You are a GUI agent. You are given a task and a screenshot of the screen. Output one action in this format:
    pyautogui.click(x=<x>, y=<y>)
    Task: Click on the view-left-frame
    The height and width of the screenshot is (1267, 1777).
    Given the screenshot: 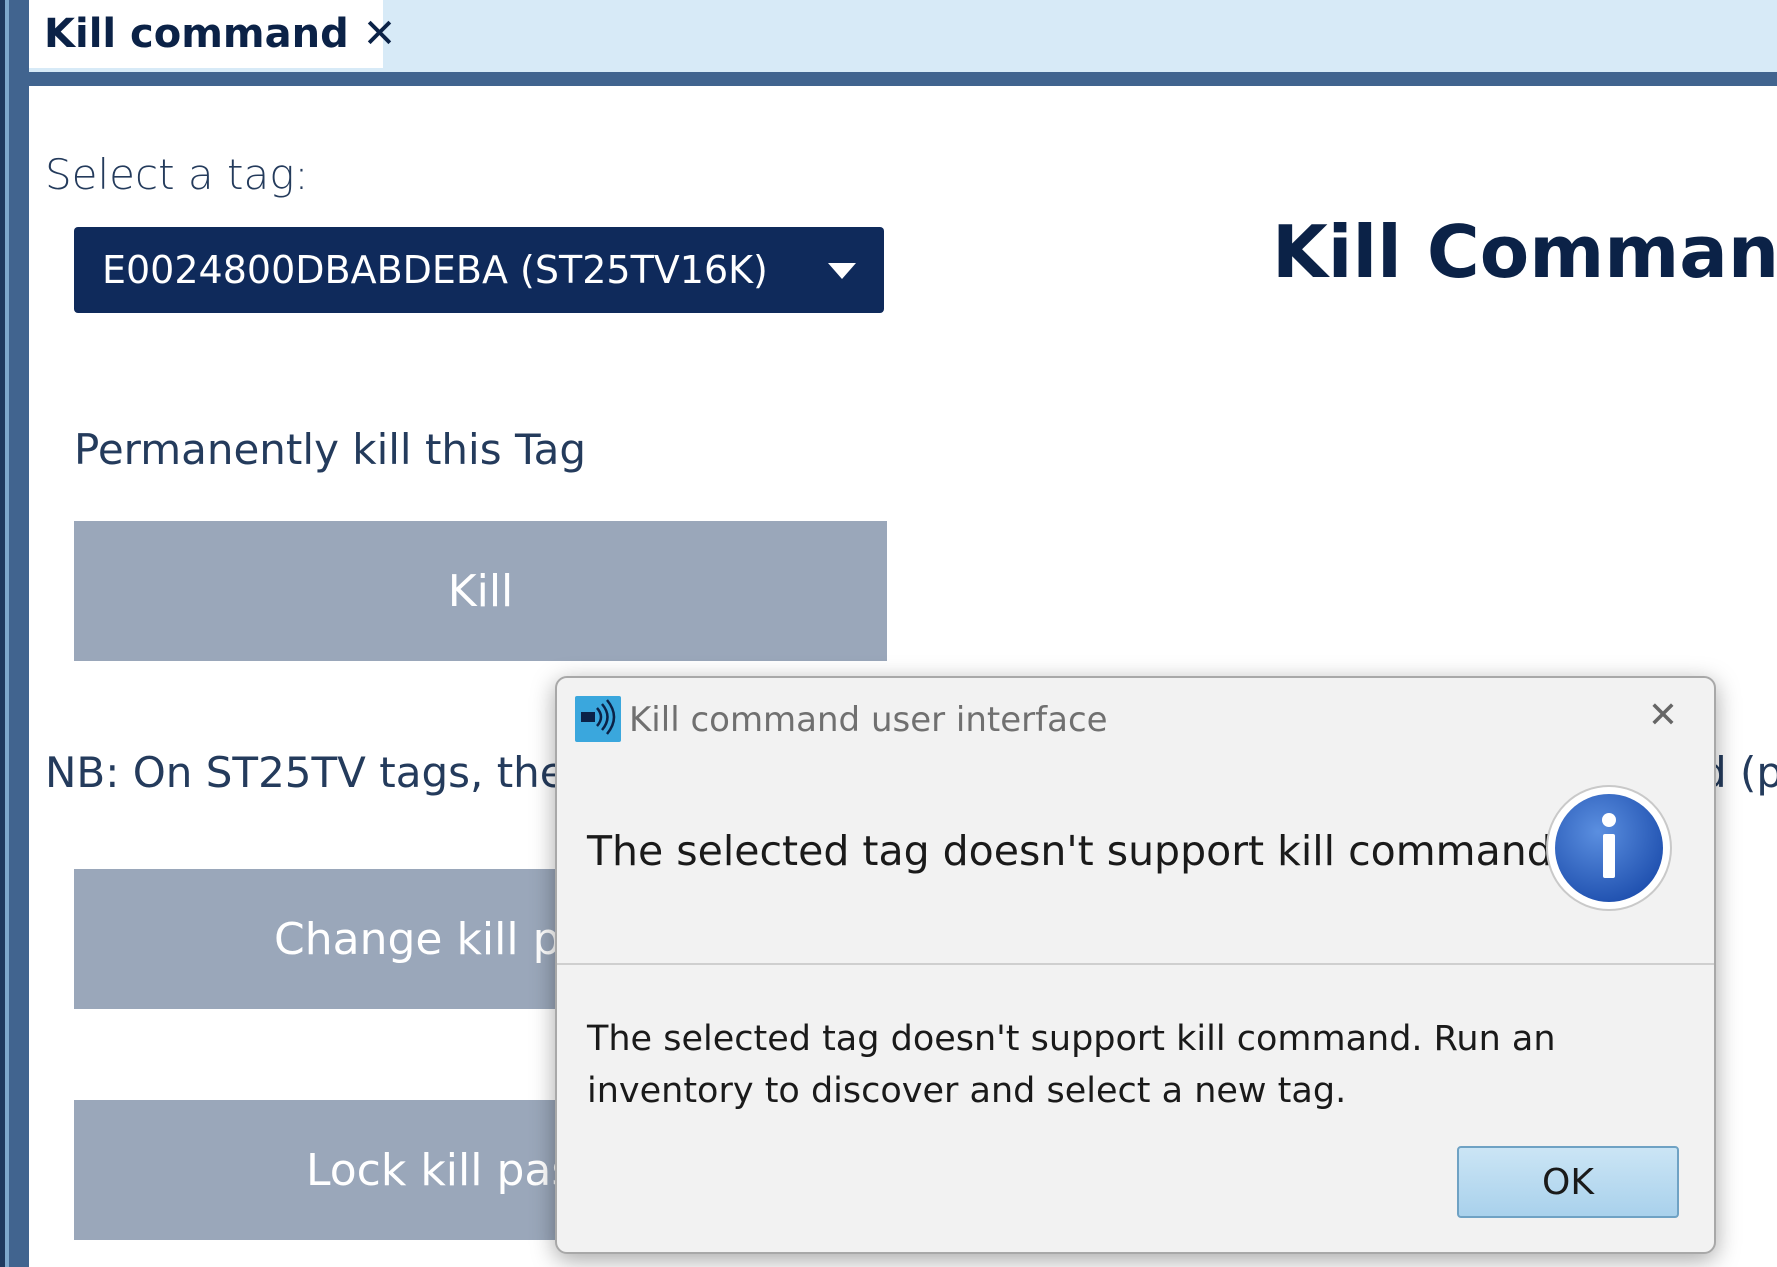 What is the action you would take?
    pyautogui.click(x=19, y=633)
    